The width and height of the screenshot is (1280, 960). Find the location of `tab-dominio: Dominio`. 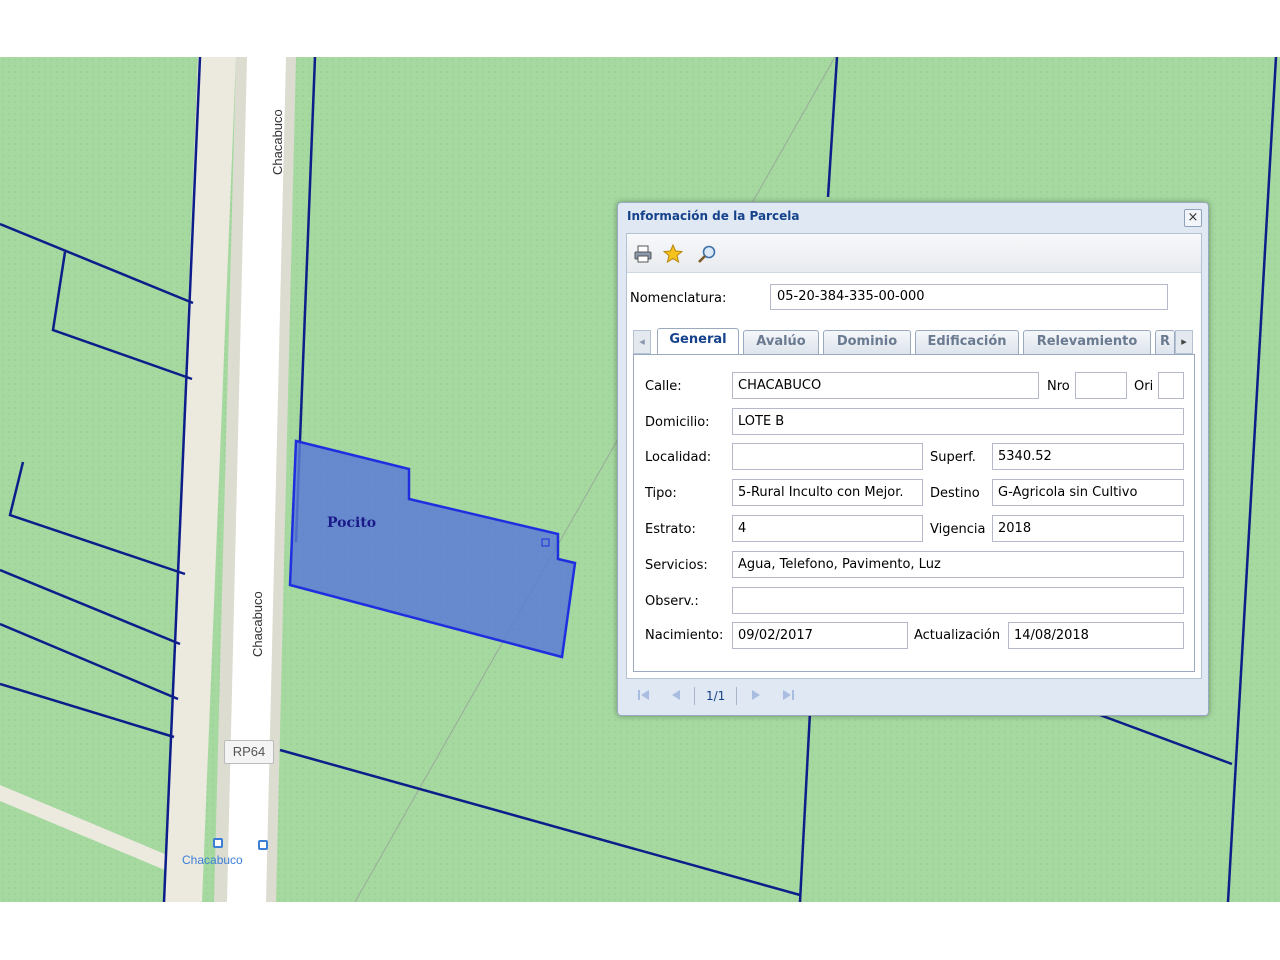

tab-dominio: Dominio is located at coordinates (867, 342).